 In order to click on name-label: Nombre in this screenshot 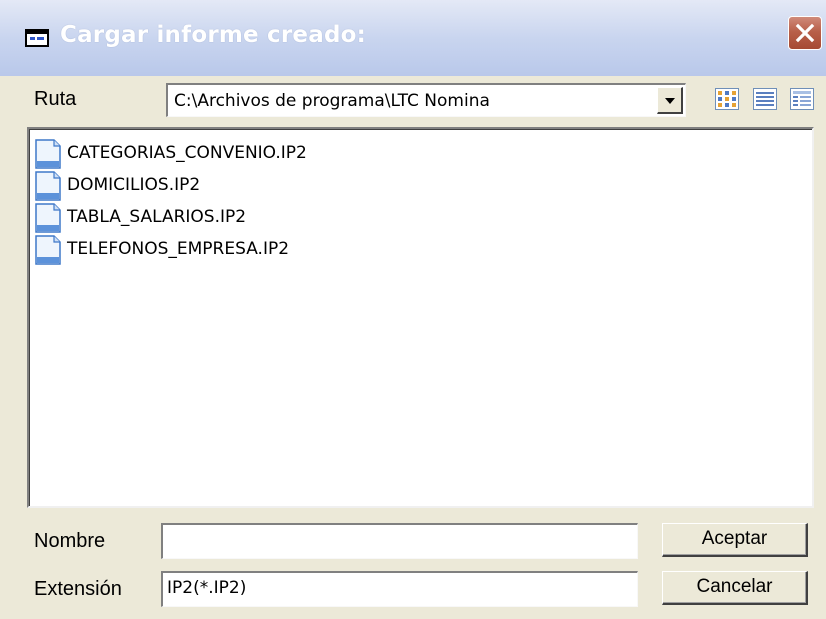, I will do `click(70, 541)`.